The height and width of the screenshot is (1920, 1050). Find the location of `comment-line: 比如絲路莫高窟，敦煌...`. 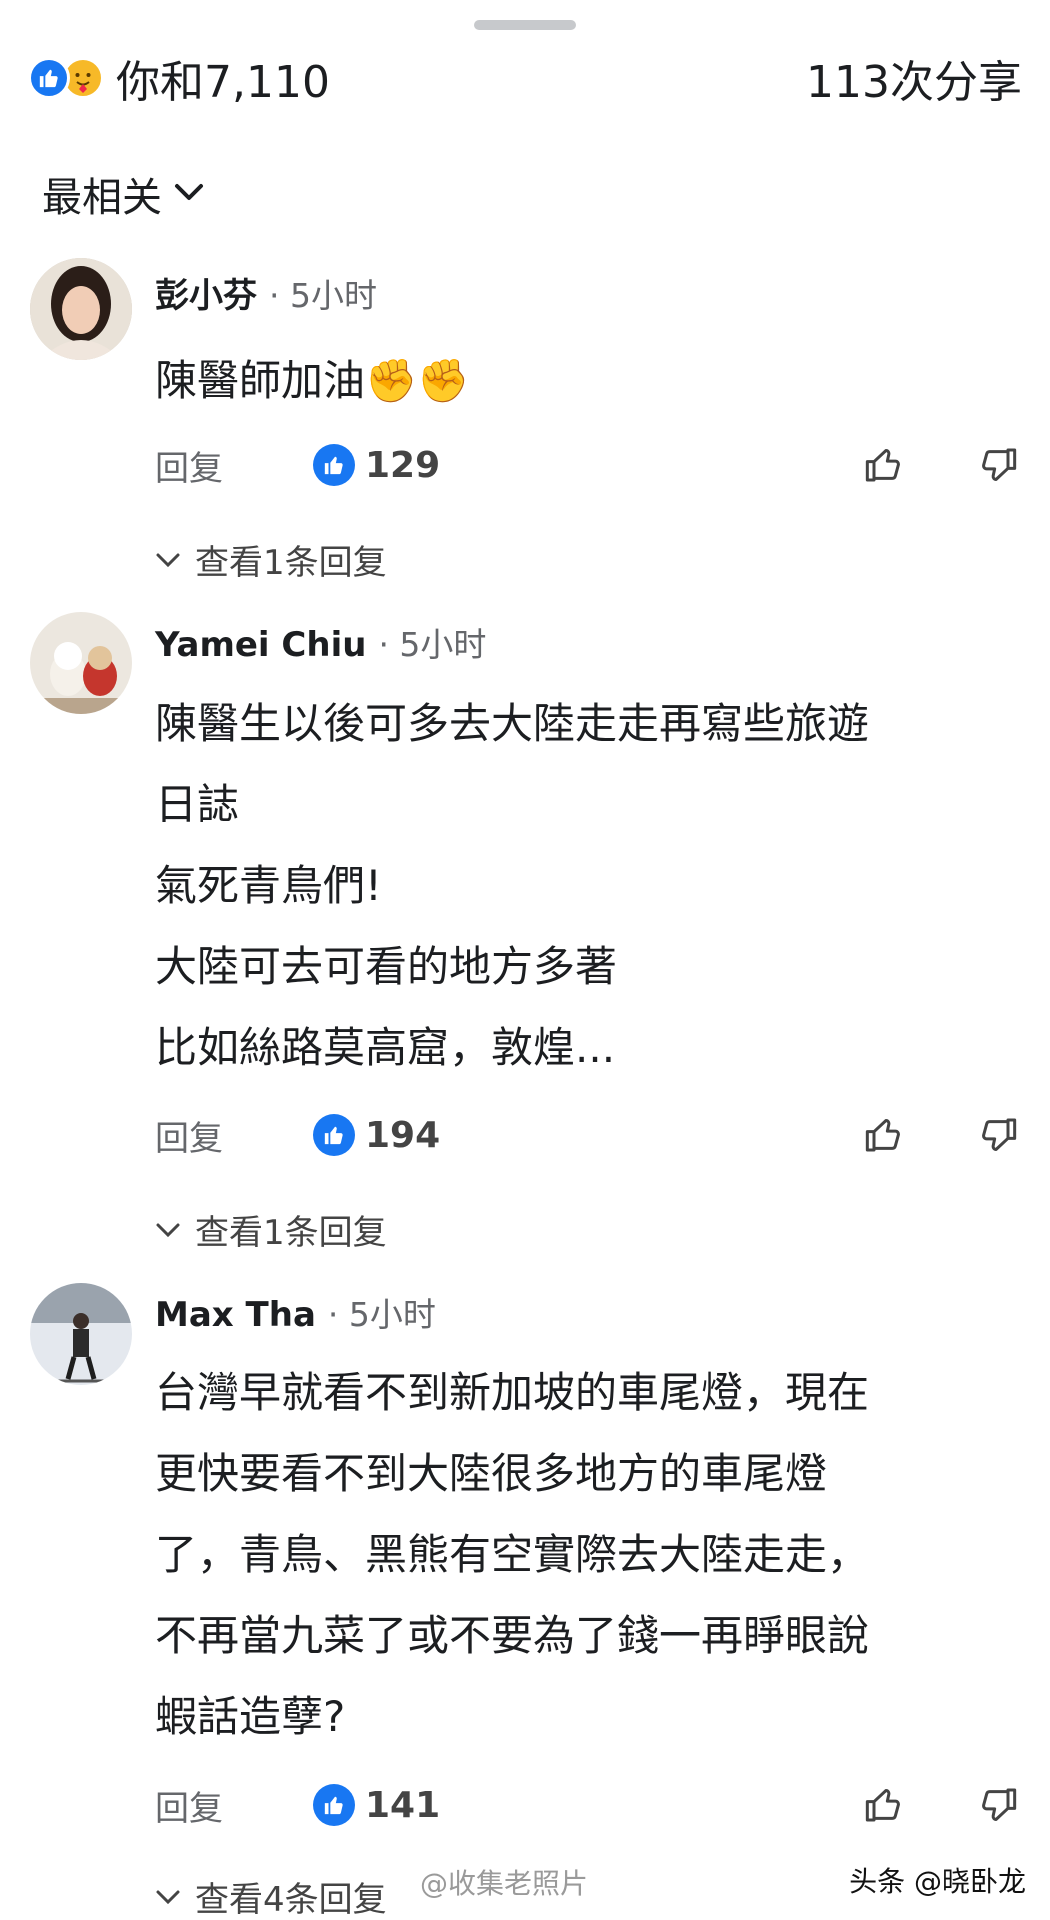

comment-line: 比如絲路莫高窟，敦煌... is located at coordinates (385, 1047).